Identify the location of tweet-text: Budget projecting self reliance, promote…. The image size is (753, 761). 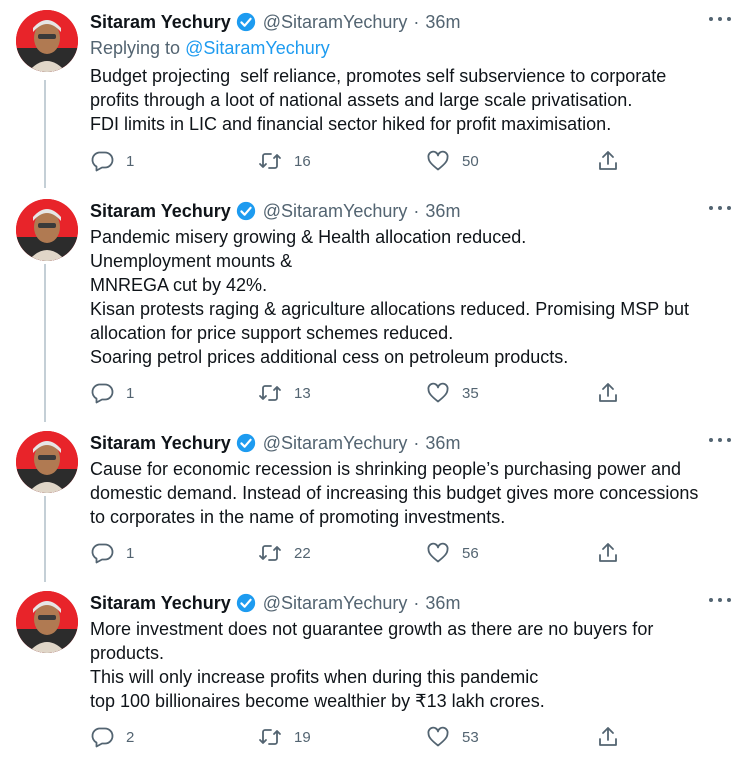
(410, 100).